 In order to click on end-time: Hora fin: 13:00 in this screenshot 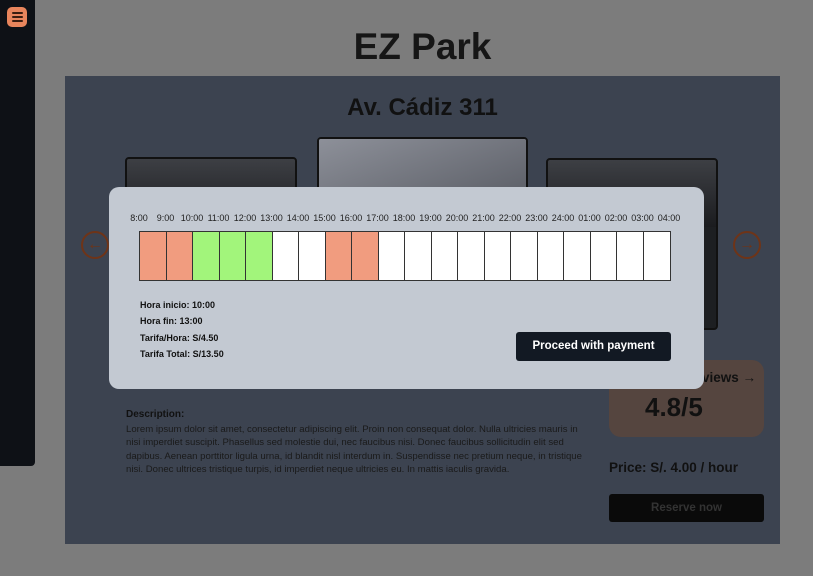, I will do `click(171, 321)`.